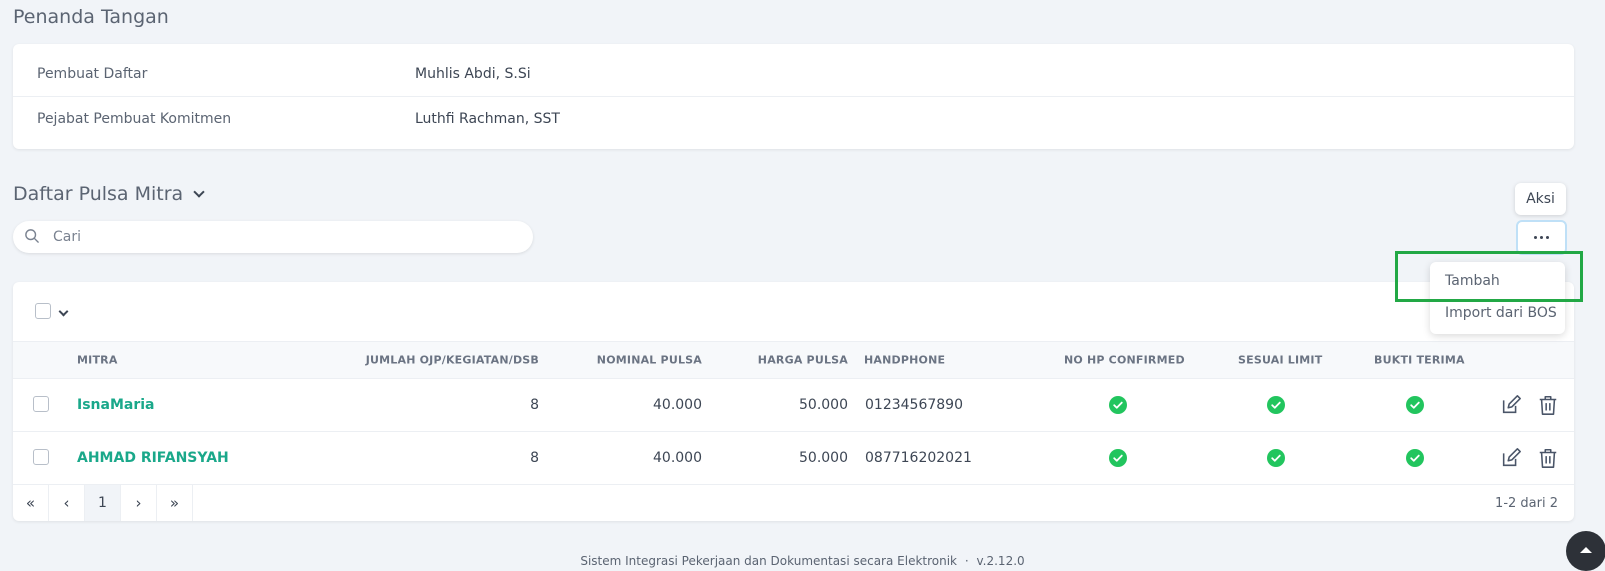  Describe the element at coordinates (1540, 199) in the screenshot. I see `aksi-tooltip: Aksi` at that location.